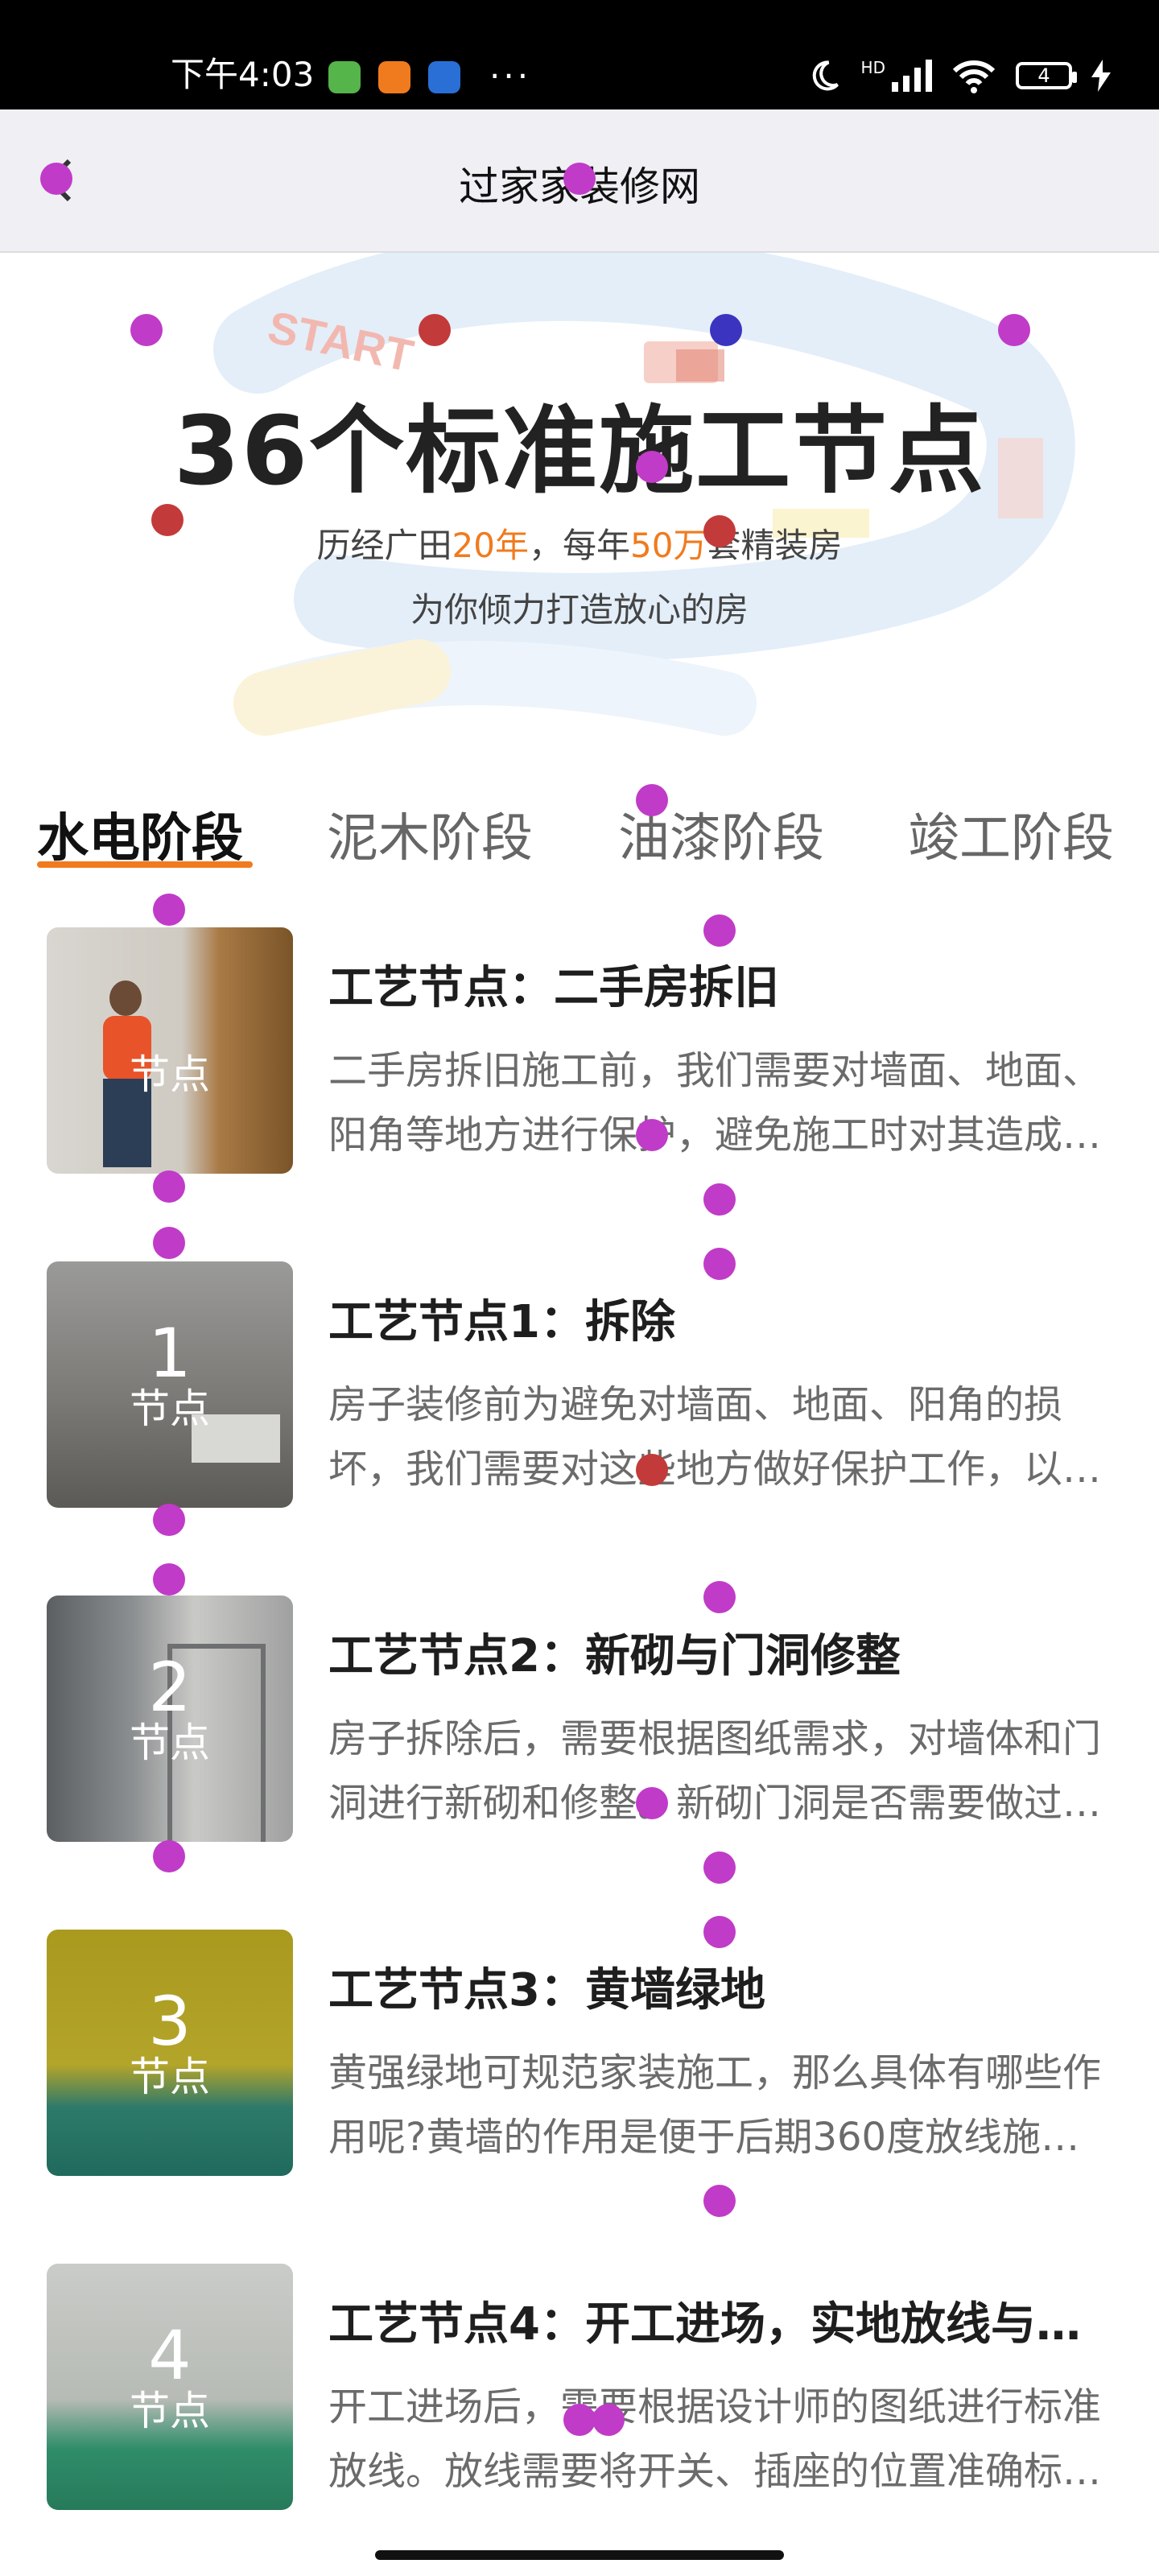 The width and height of the screenshot is (1159, 2576). What do you see at coordinates (579, 450) in the screenshot?
I see `hero-title: 36个标准施工节点` at bounding box center [579, 450].